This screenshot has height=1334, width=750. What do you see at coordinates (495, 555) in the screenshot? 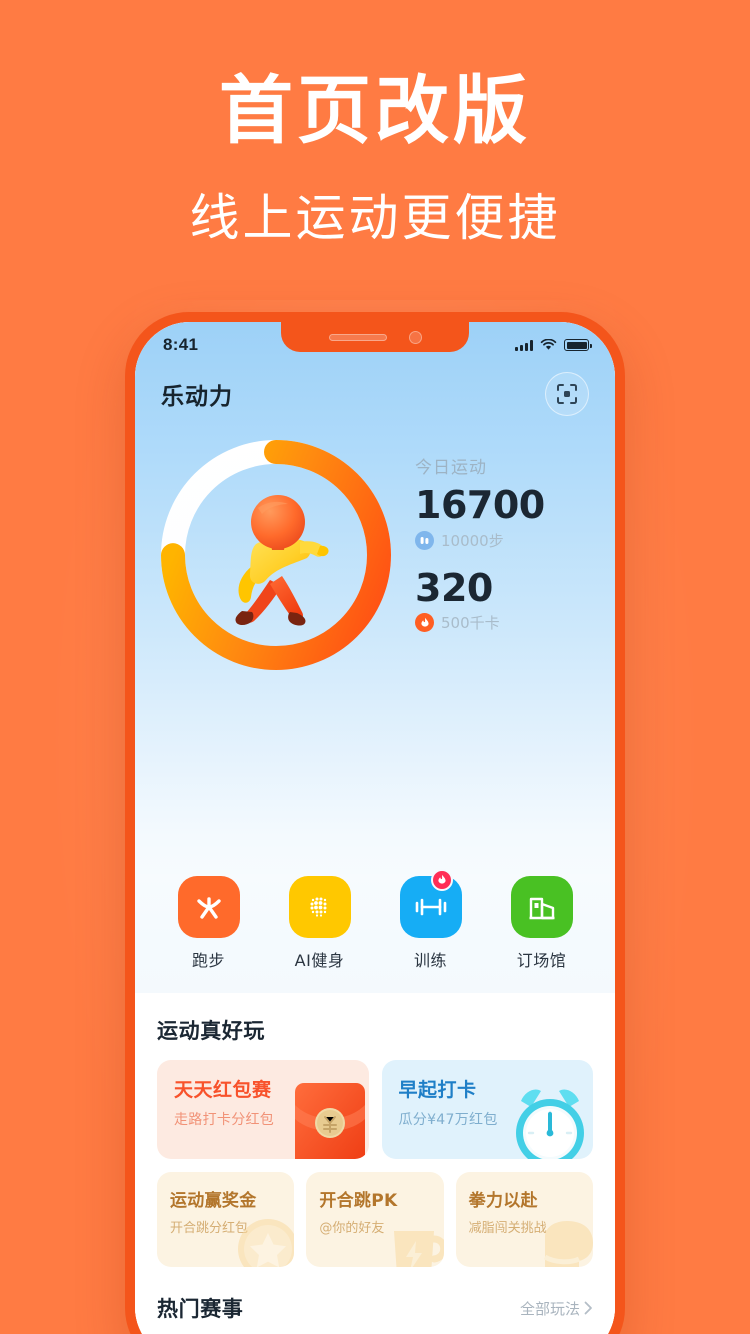
I see `today-stats: 今日运动 16700 10000步 320 500千卡` at bounding box center [495, 555].